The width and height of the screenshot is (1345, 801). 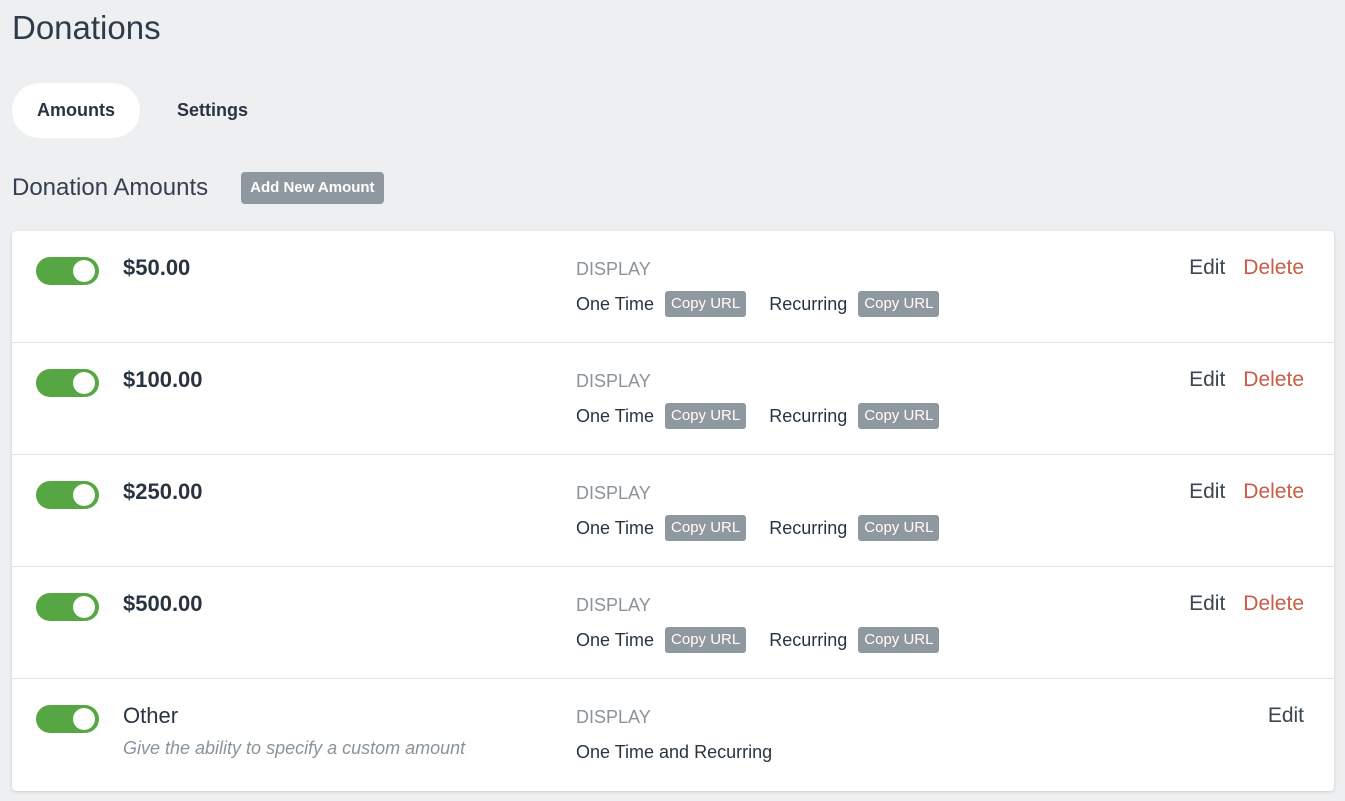 What do you see at coordinates (157, 267) in the screenshot?
I see `amount-value: $50.00` at bounding box center [157, 267].